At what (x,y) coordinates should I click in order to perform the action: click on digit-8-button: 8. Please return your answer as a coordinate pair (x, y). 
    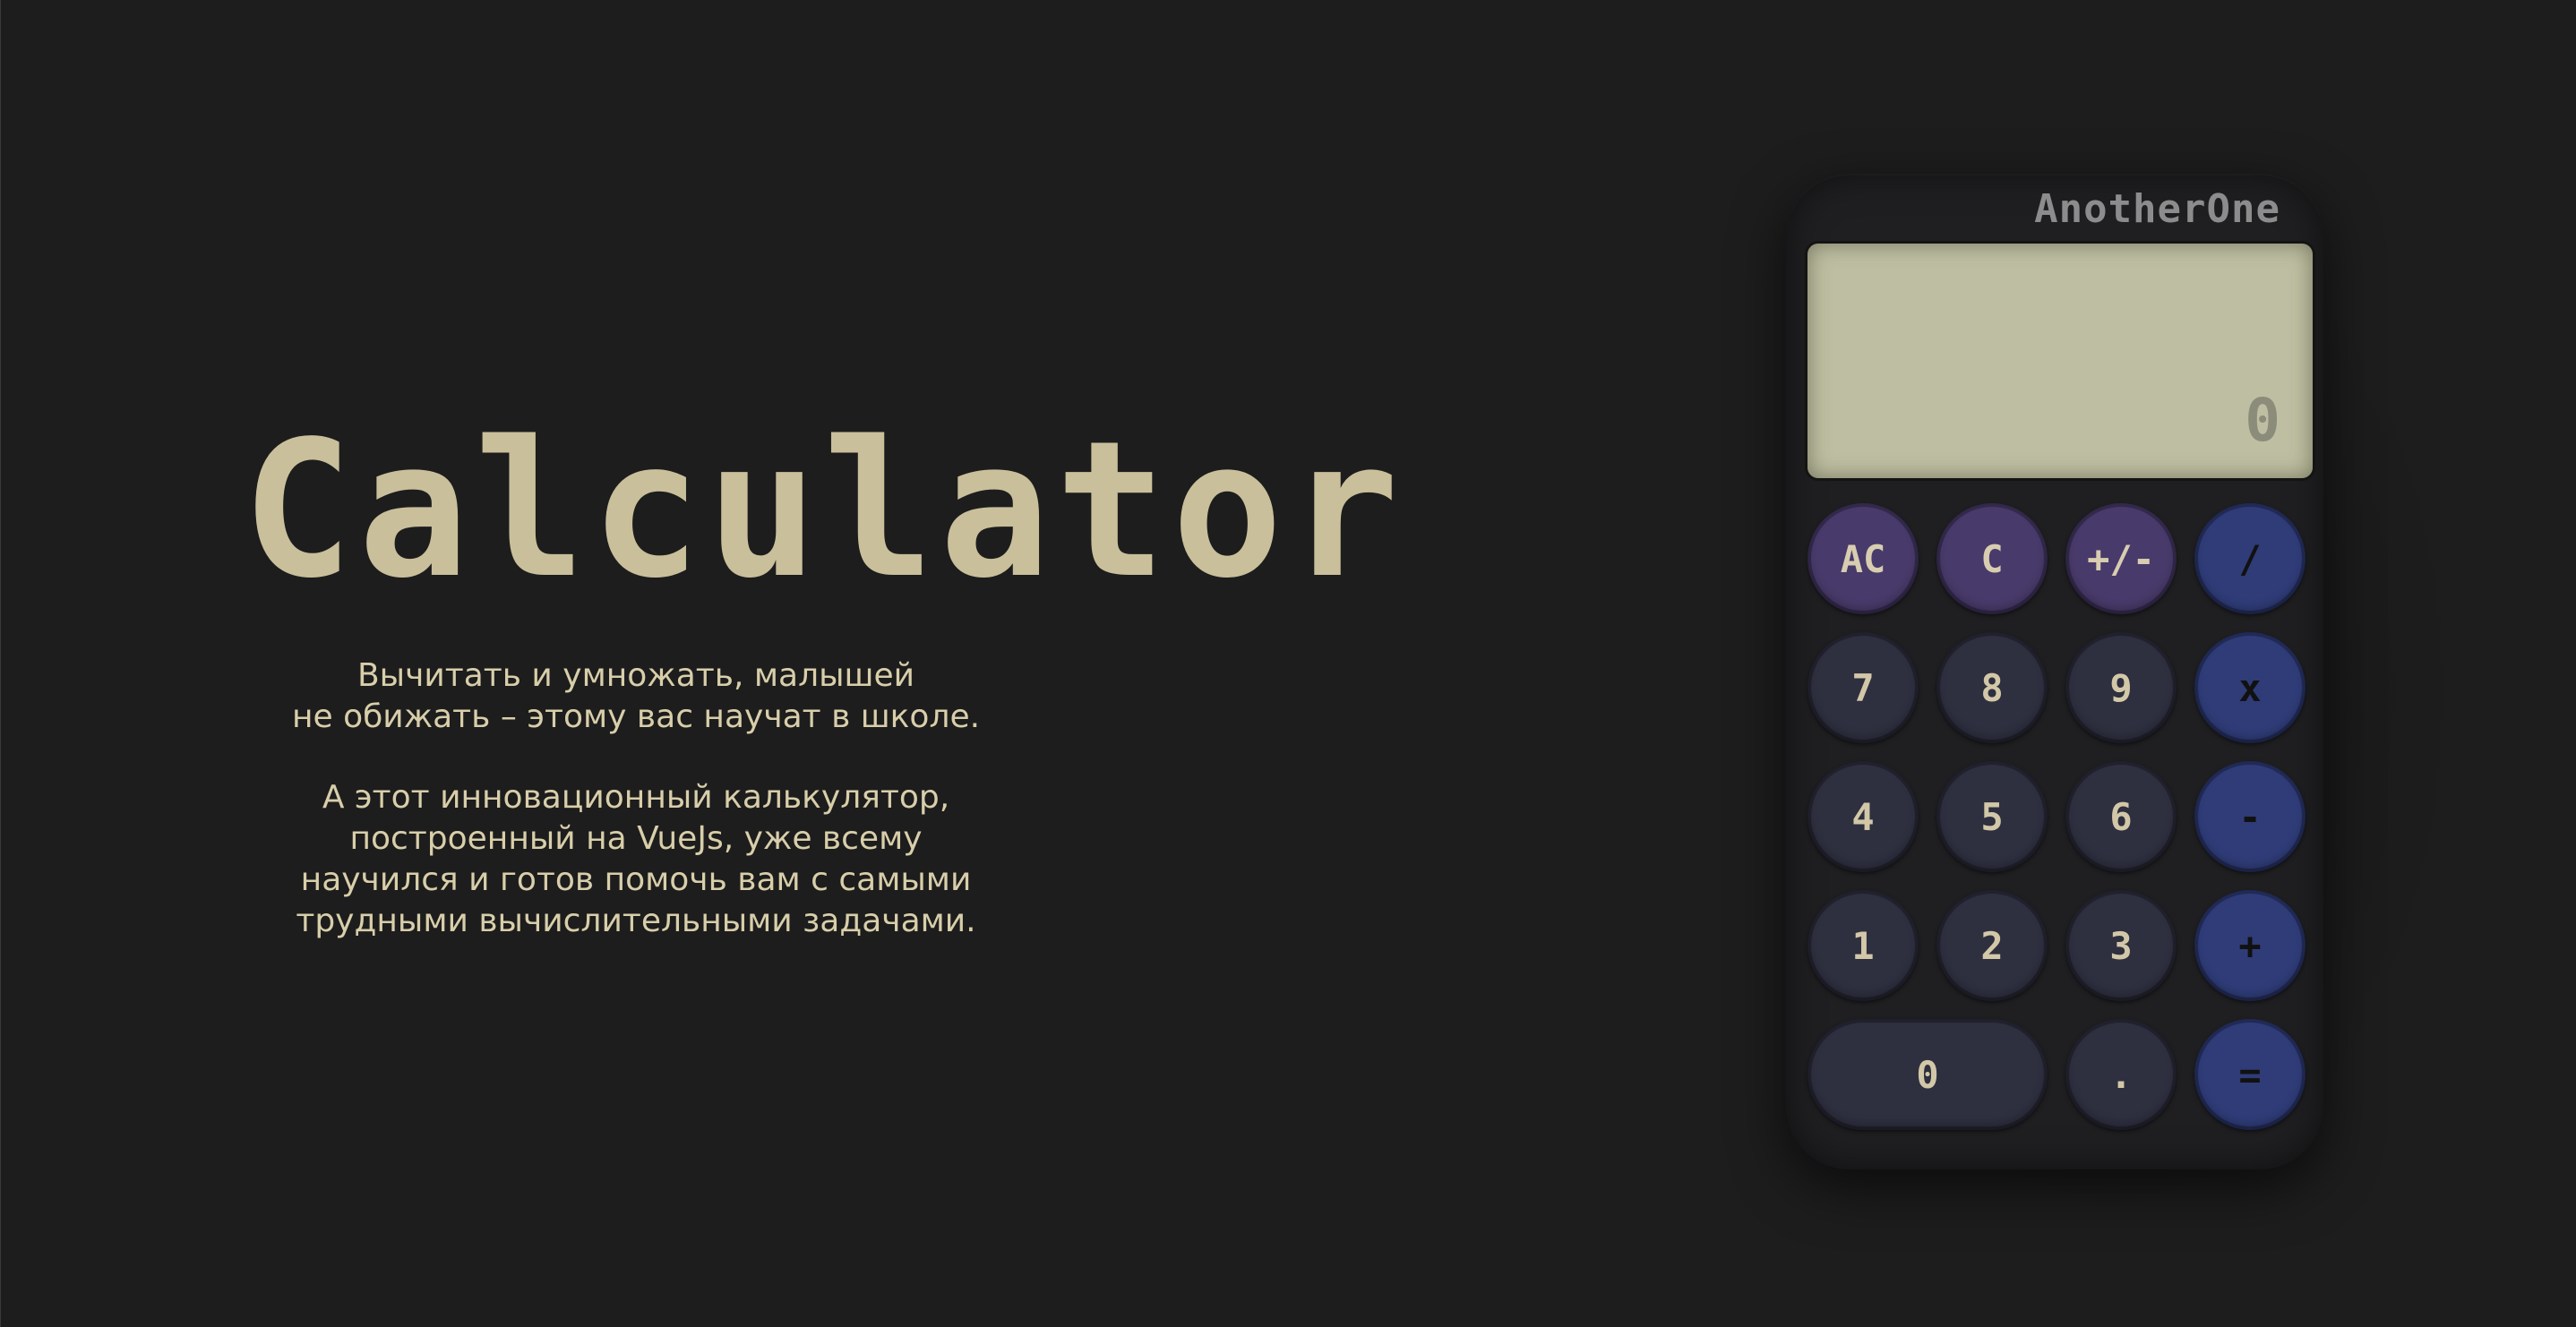
    Looking at the image, I should click on (1992, 687).